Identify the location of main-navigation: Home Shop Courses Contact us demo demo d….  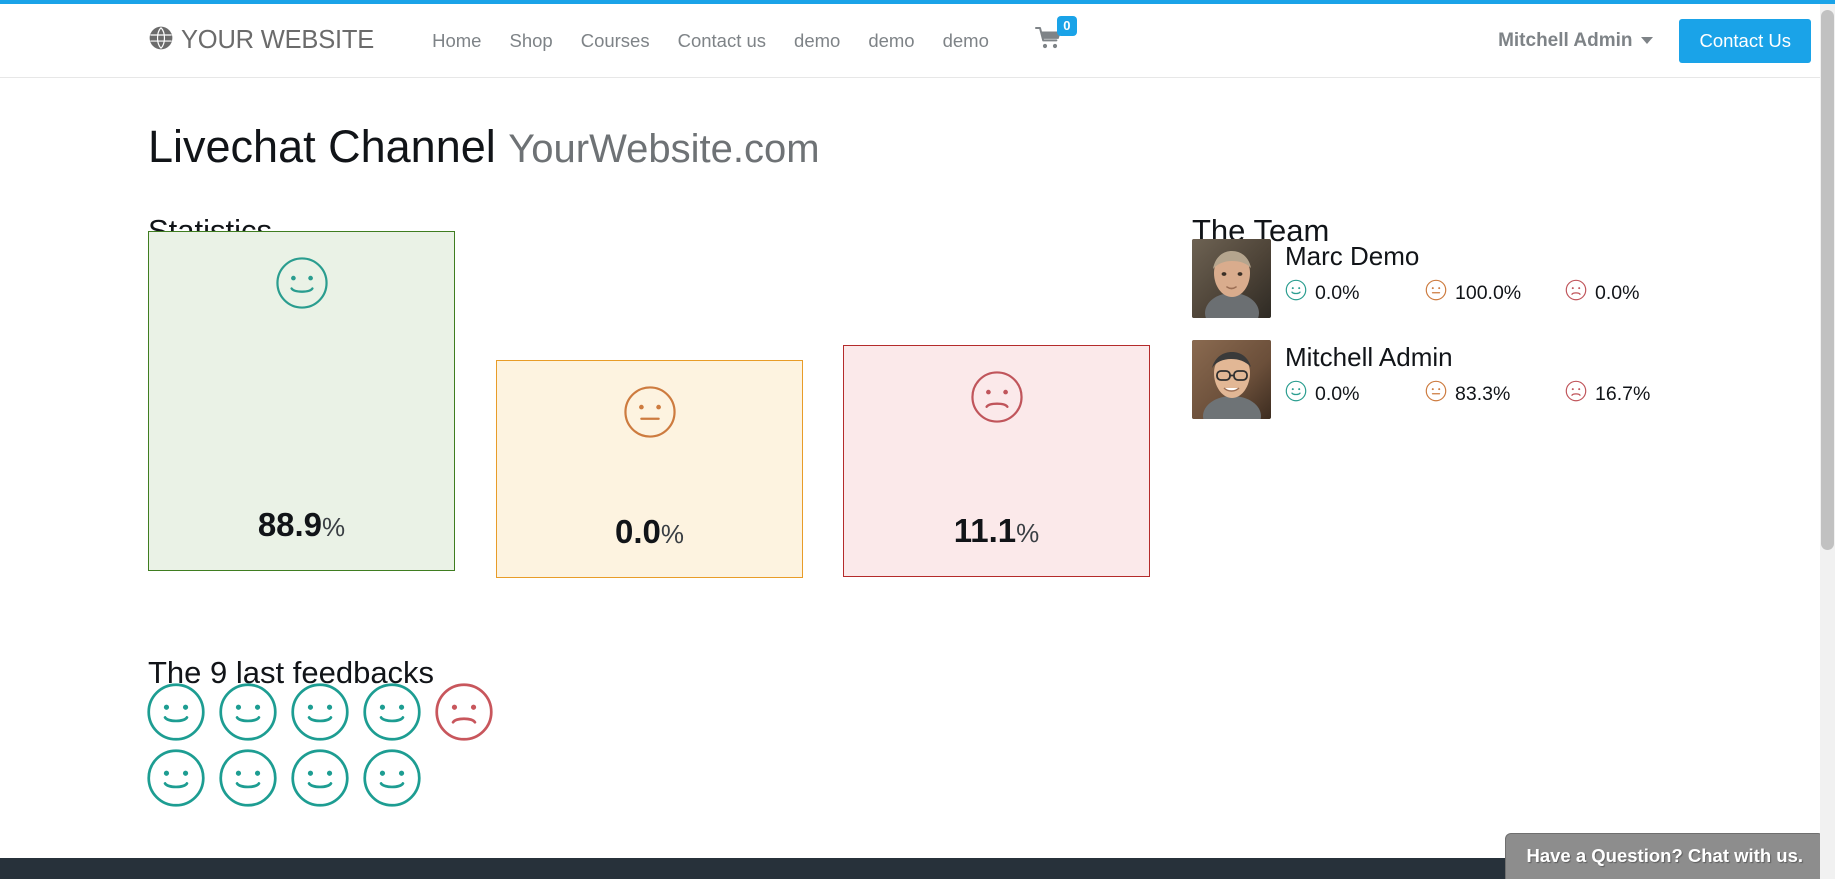
(747, 35).